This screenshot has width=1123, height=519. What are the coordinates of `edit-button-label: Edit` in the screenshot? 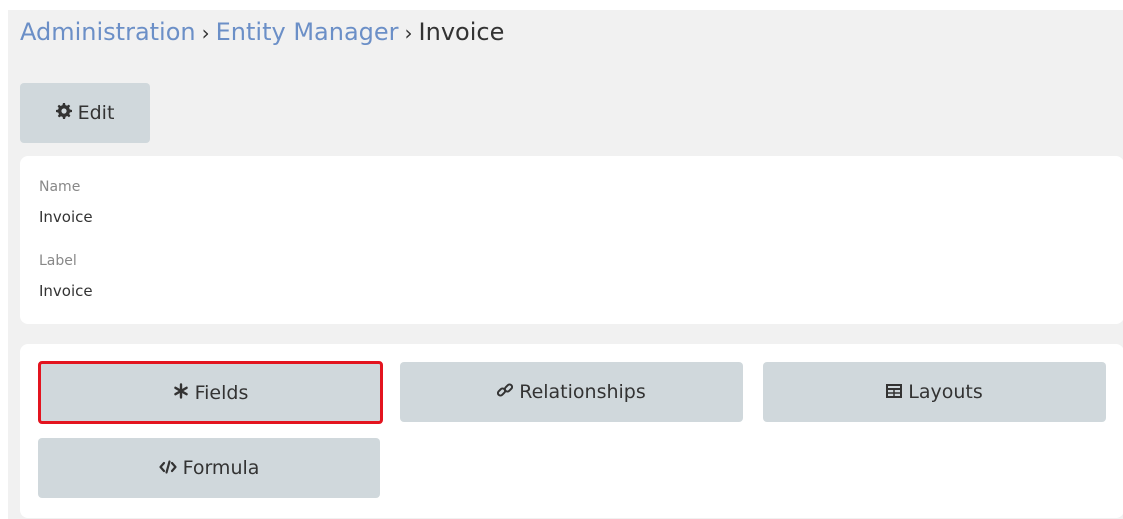 It's located at (96, 113).